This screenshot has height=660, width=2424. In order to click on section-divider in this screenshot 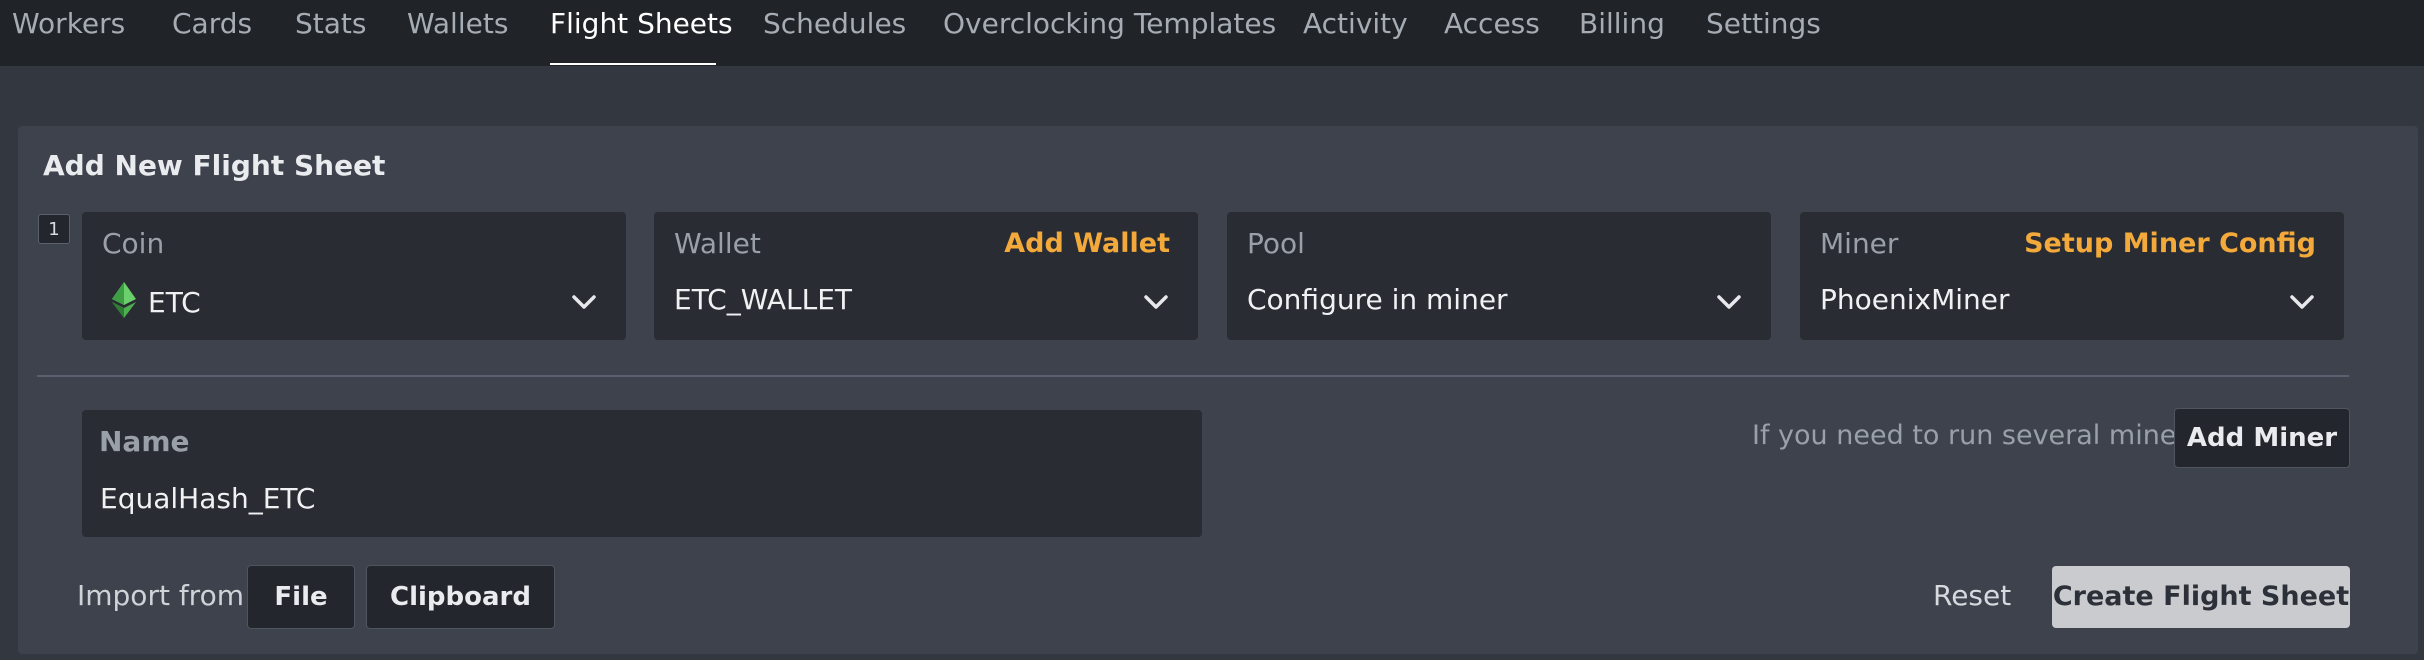, I will do `click(1193, 376)`.